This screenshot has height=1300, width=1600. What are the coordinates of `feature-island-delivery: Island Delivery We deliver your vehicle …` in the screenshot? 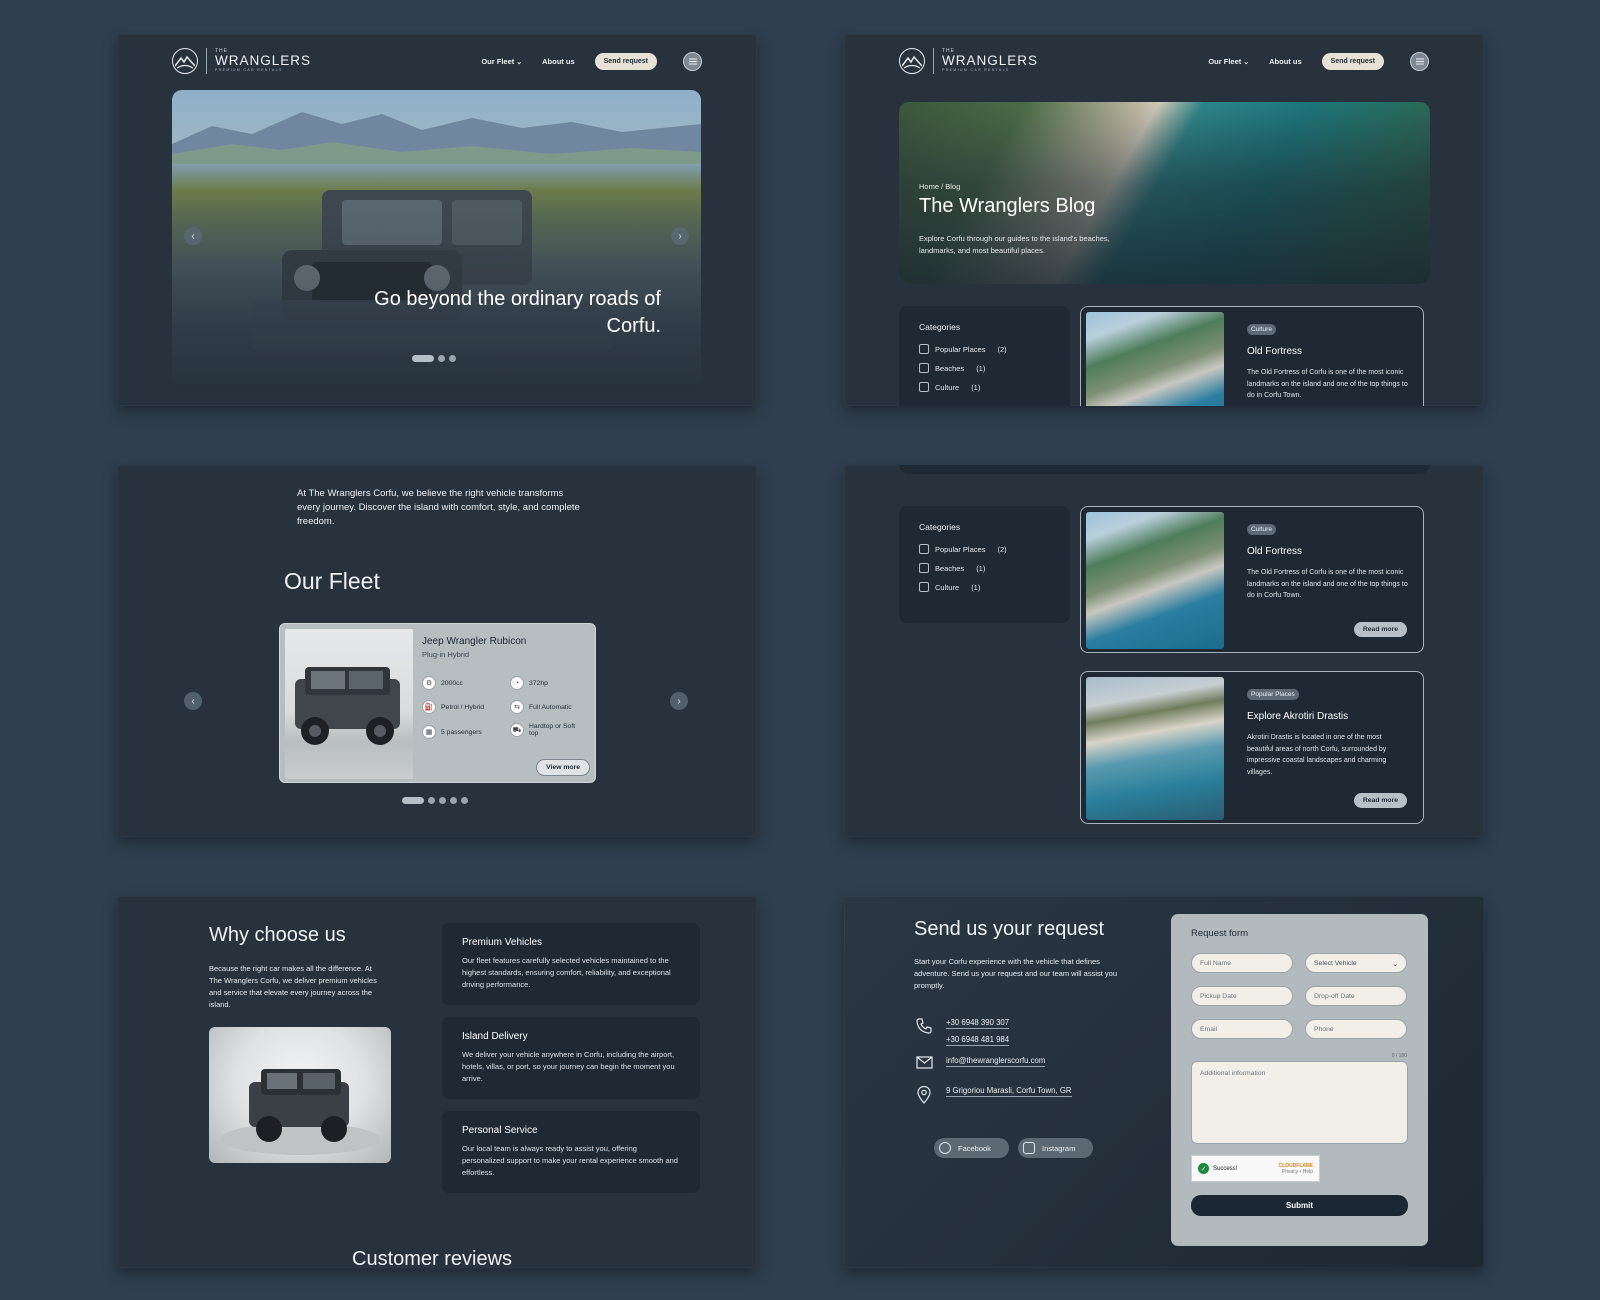 It's located at (571, 1058).